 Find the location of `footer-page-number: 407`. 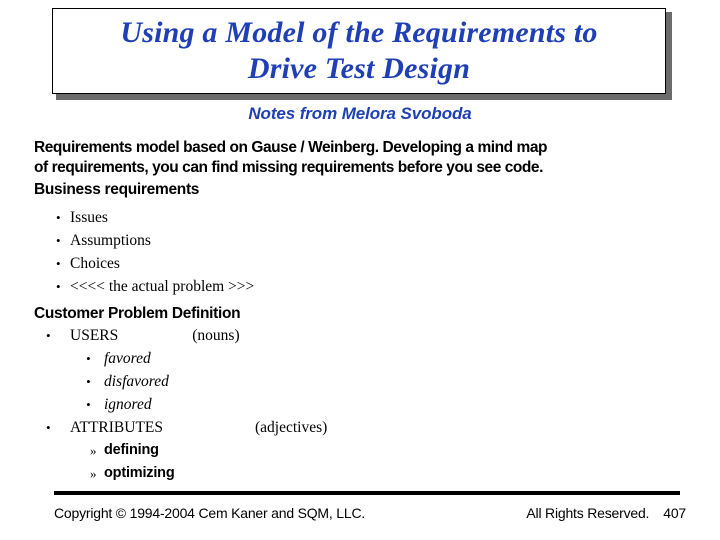

footer-page-number: 407 is located at coordinates (674, 513).